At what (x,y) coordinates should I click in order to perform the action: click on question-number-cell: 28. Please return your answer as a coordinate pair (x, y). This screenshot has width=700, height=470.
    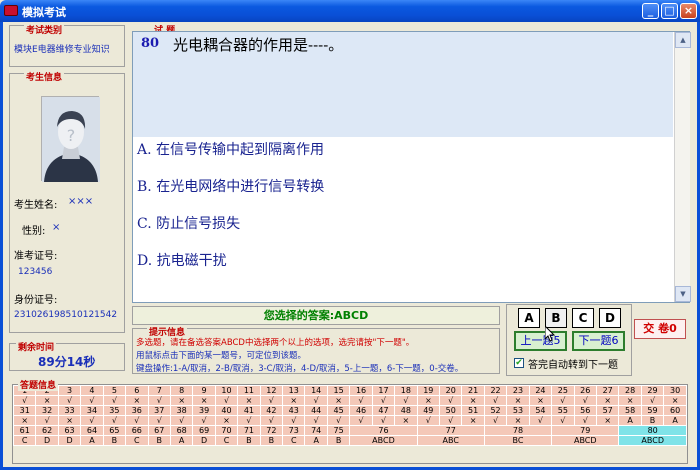
    Looking at the image, I should click on (630, 390).